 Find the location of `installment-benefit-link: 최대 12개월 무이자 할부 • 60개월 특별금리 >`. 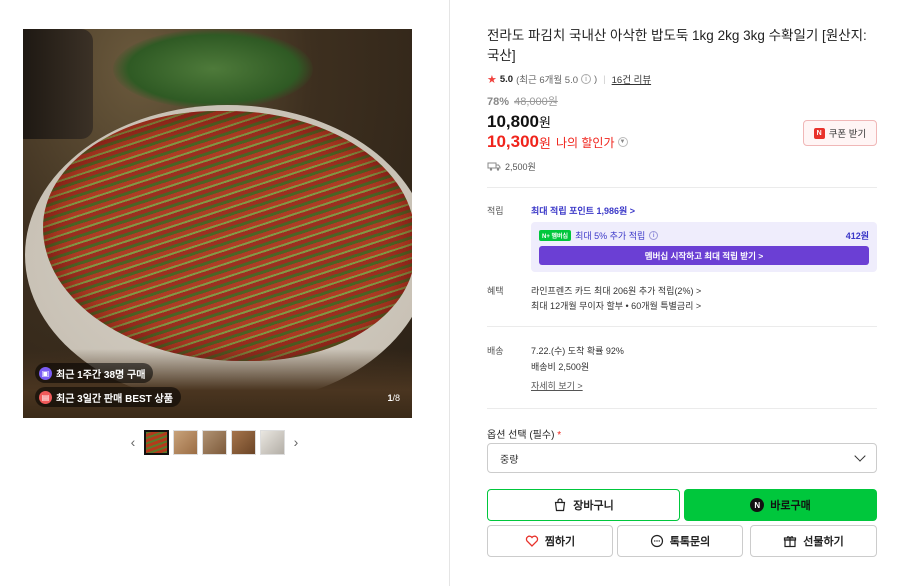

installment-benefit-link: 최대 12개월 무이자 할부 • 60개월 특별금리 > is located at coordinates (616, 305).